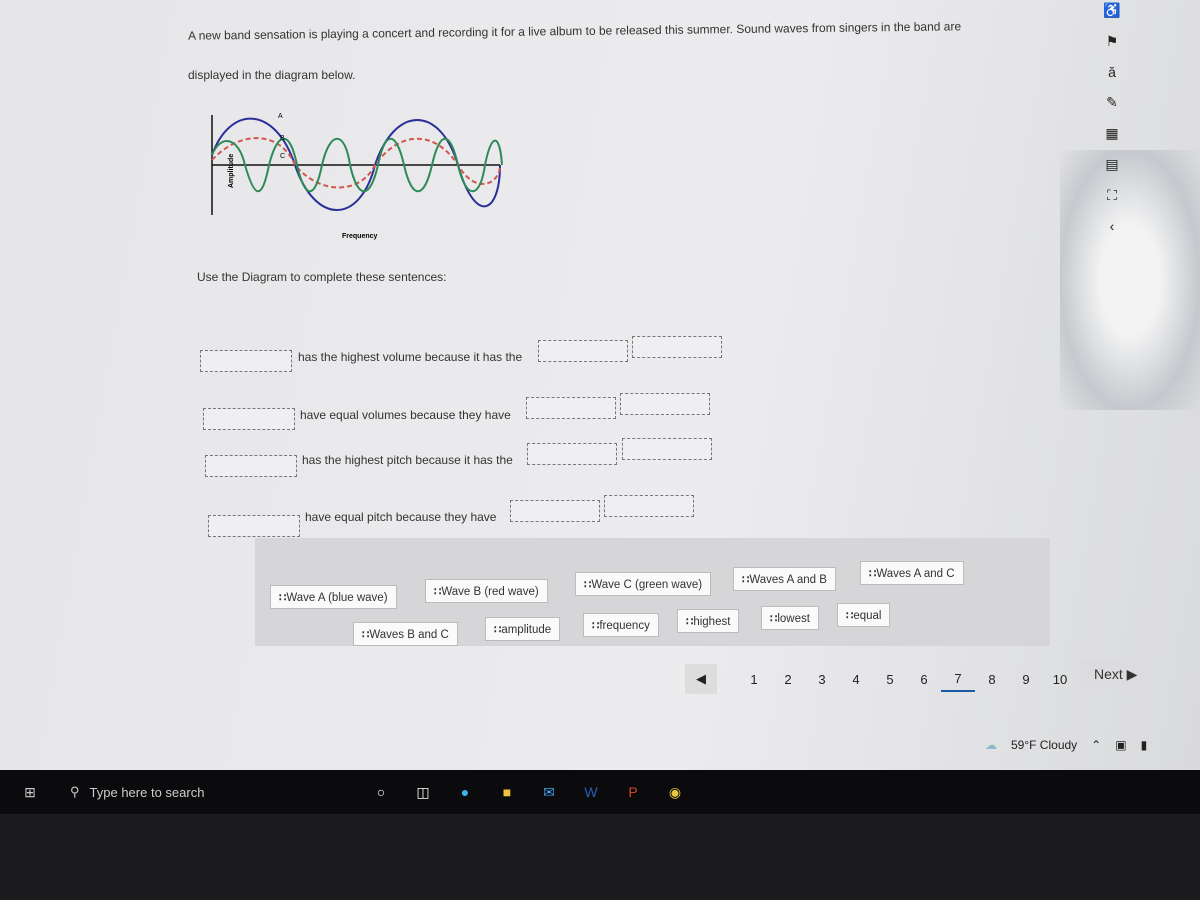 The image size is (1200, 900). I want to click on sentence-3: has the highest pitch because it has the, so click(407, 460).